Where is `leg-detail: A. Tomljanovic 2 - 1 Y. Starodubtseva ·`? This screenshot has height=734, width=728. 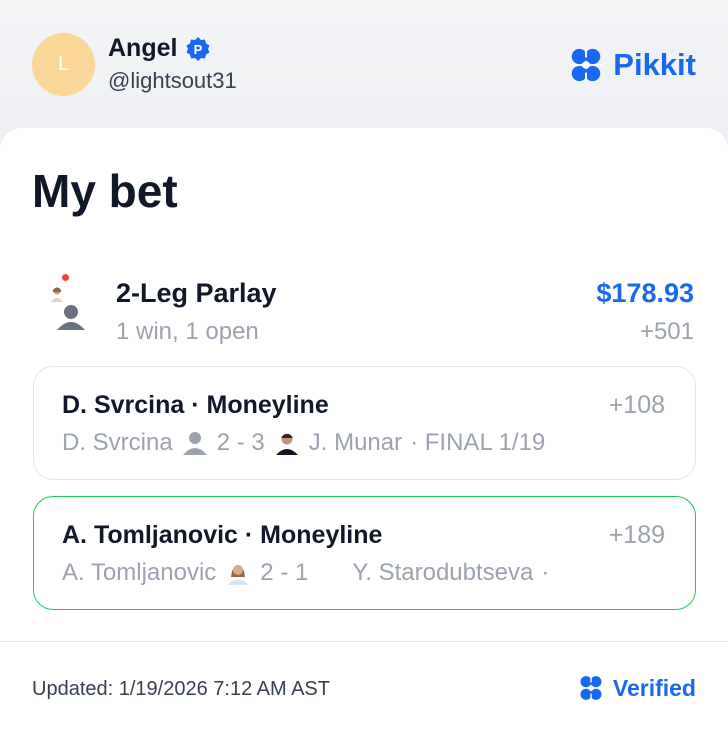
leg-detail: A. Tomljanovic 2 - 1 Y. Starodubtseva · is located at coordinates (305, 573).